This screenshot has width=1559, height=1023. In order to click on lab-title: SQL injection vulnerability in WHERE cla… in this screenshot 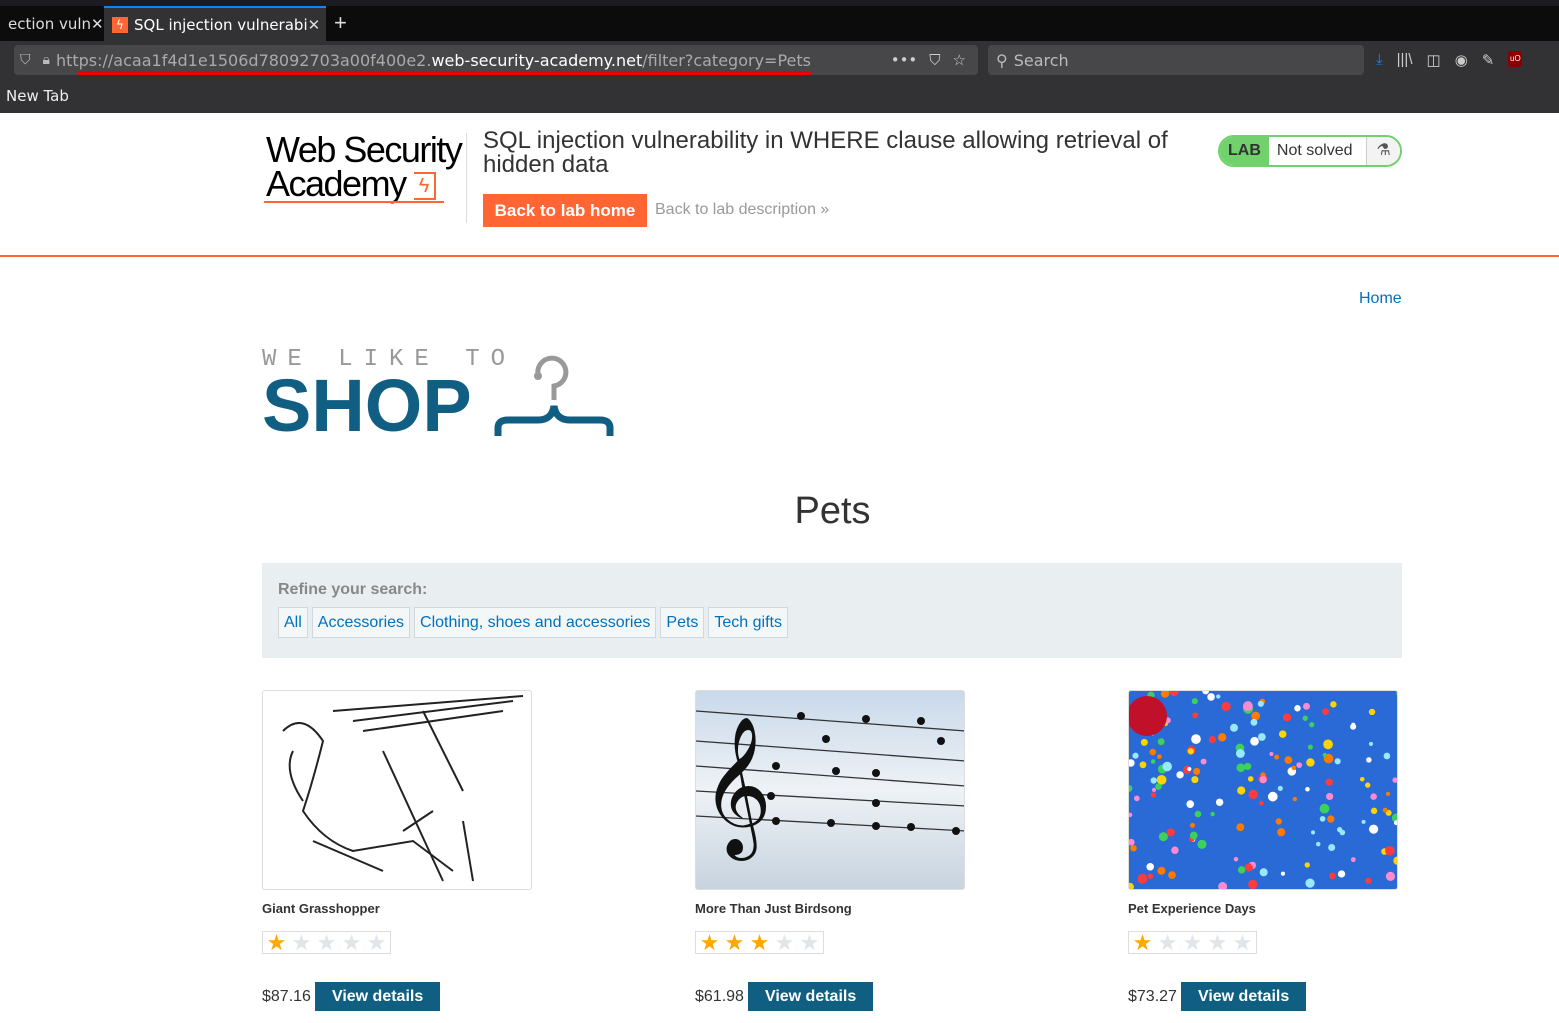, I will do `click(825, 152)`.